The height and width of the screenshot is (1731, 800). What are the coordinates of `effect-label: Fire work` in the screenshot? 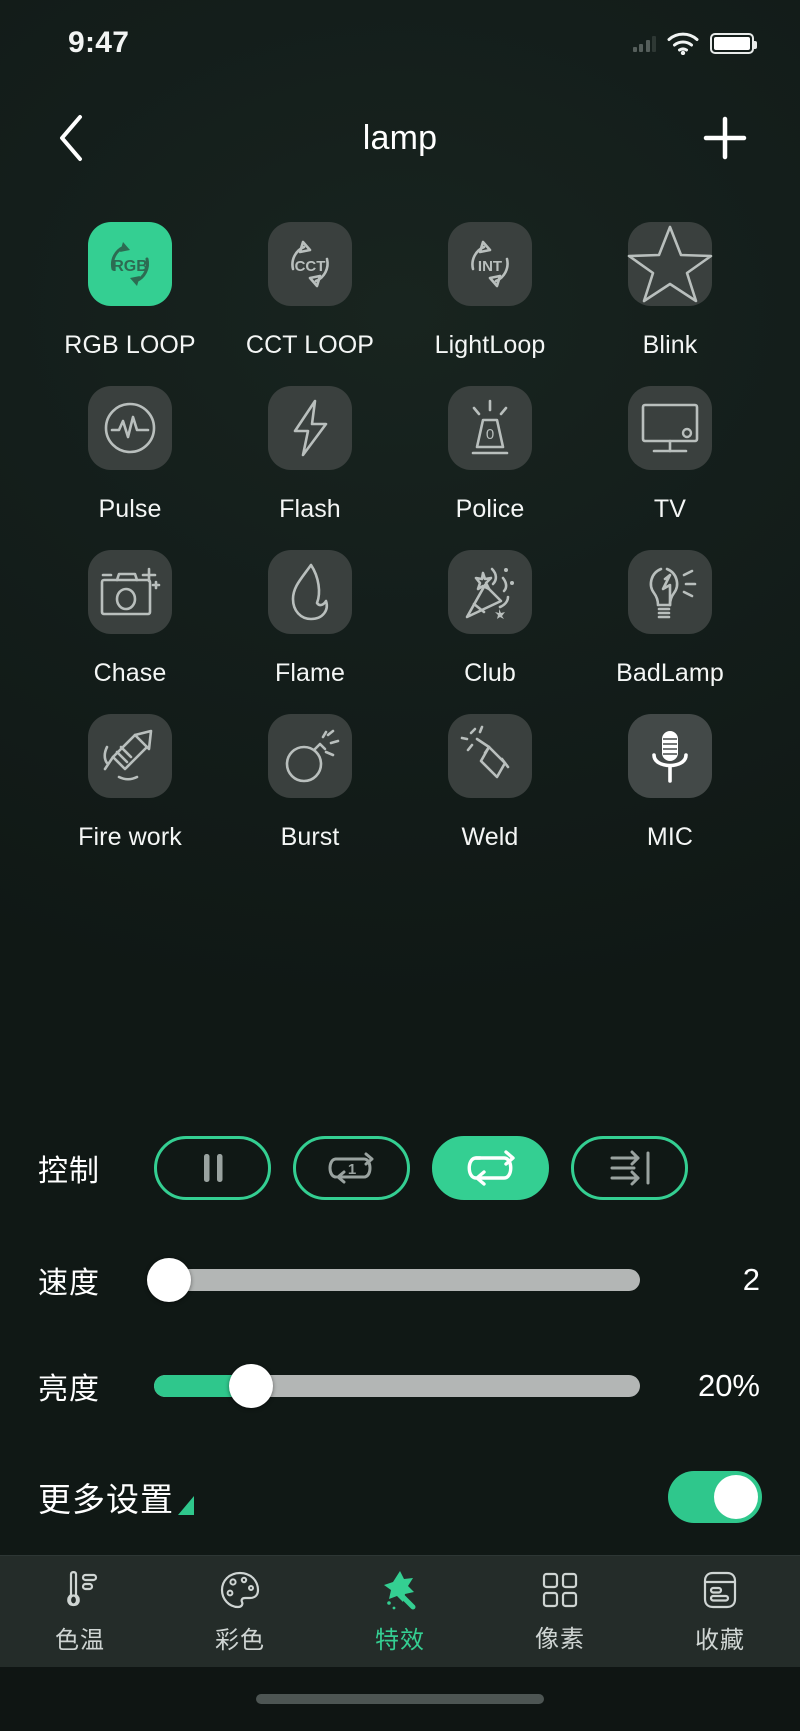 It's located at (130, 837).